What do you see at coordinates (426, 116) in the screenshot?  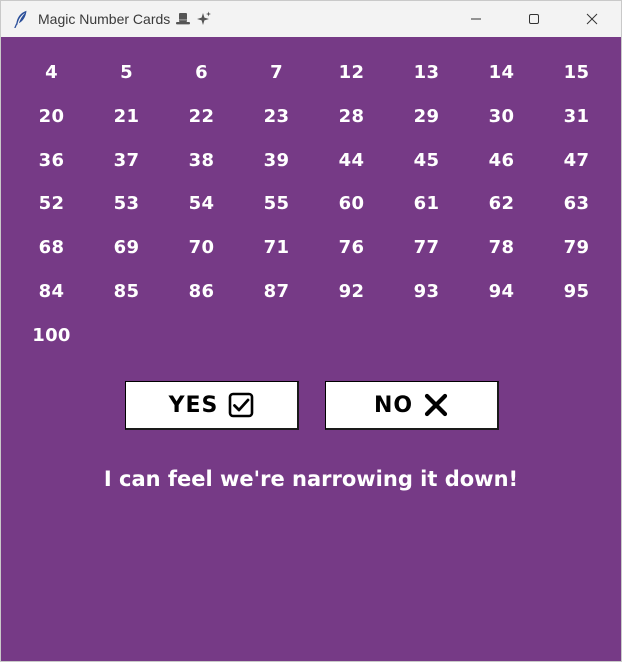 I see `card-number: 29` at bounding box center [426, 116].